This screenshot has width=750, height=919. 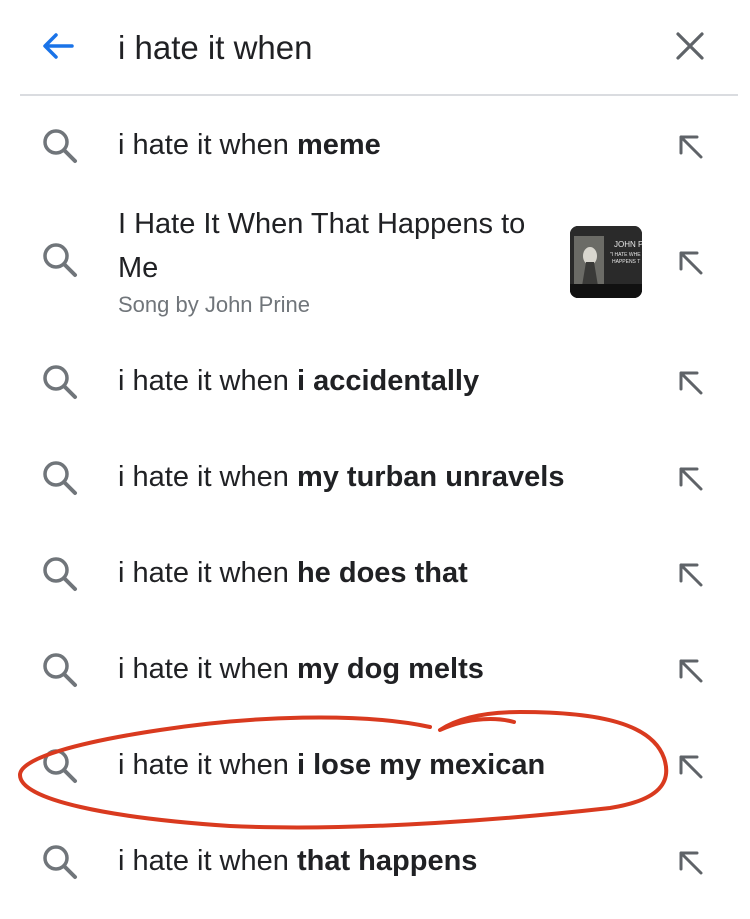 I want to click on suggestion-completion: that happens, so click(x=387, y=861).